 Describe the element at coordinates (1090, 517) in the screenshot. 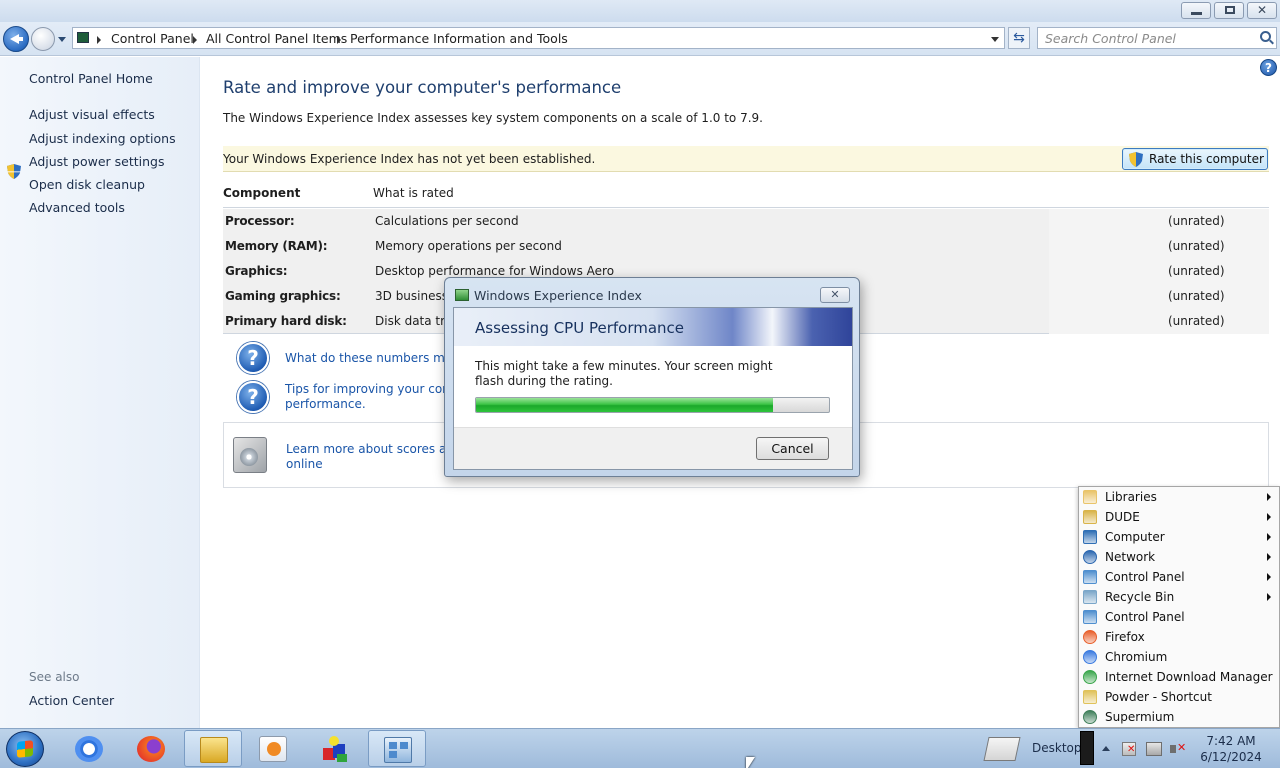

I see `user-folder-icon` at that location.